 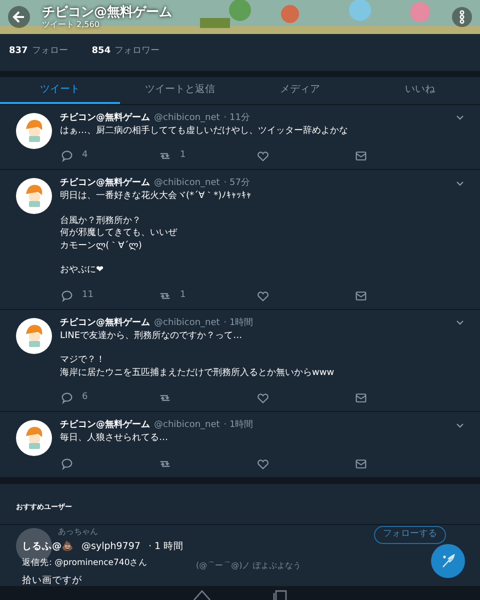 What do you see at coordinates (85, 397) in the screenshot?
I see `action-count: 6` at bounding box center [85, 397].